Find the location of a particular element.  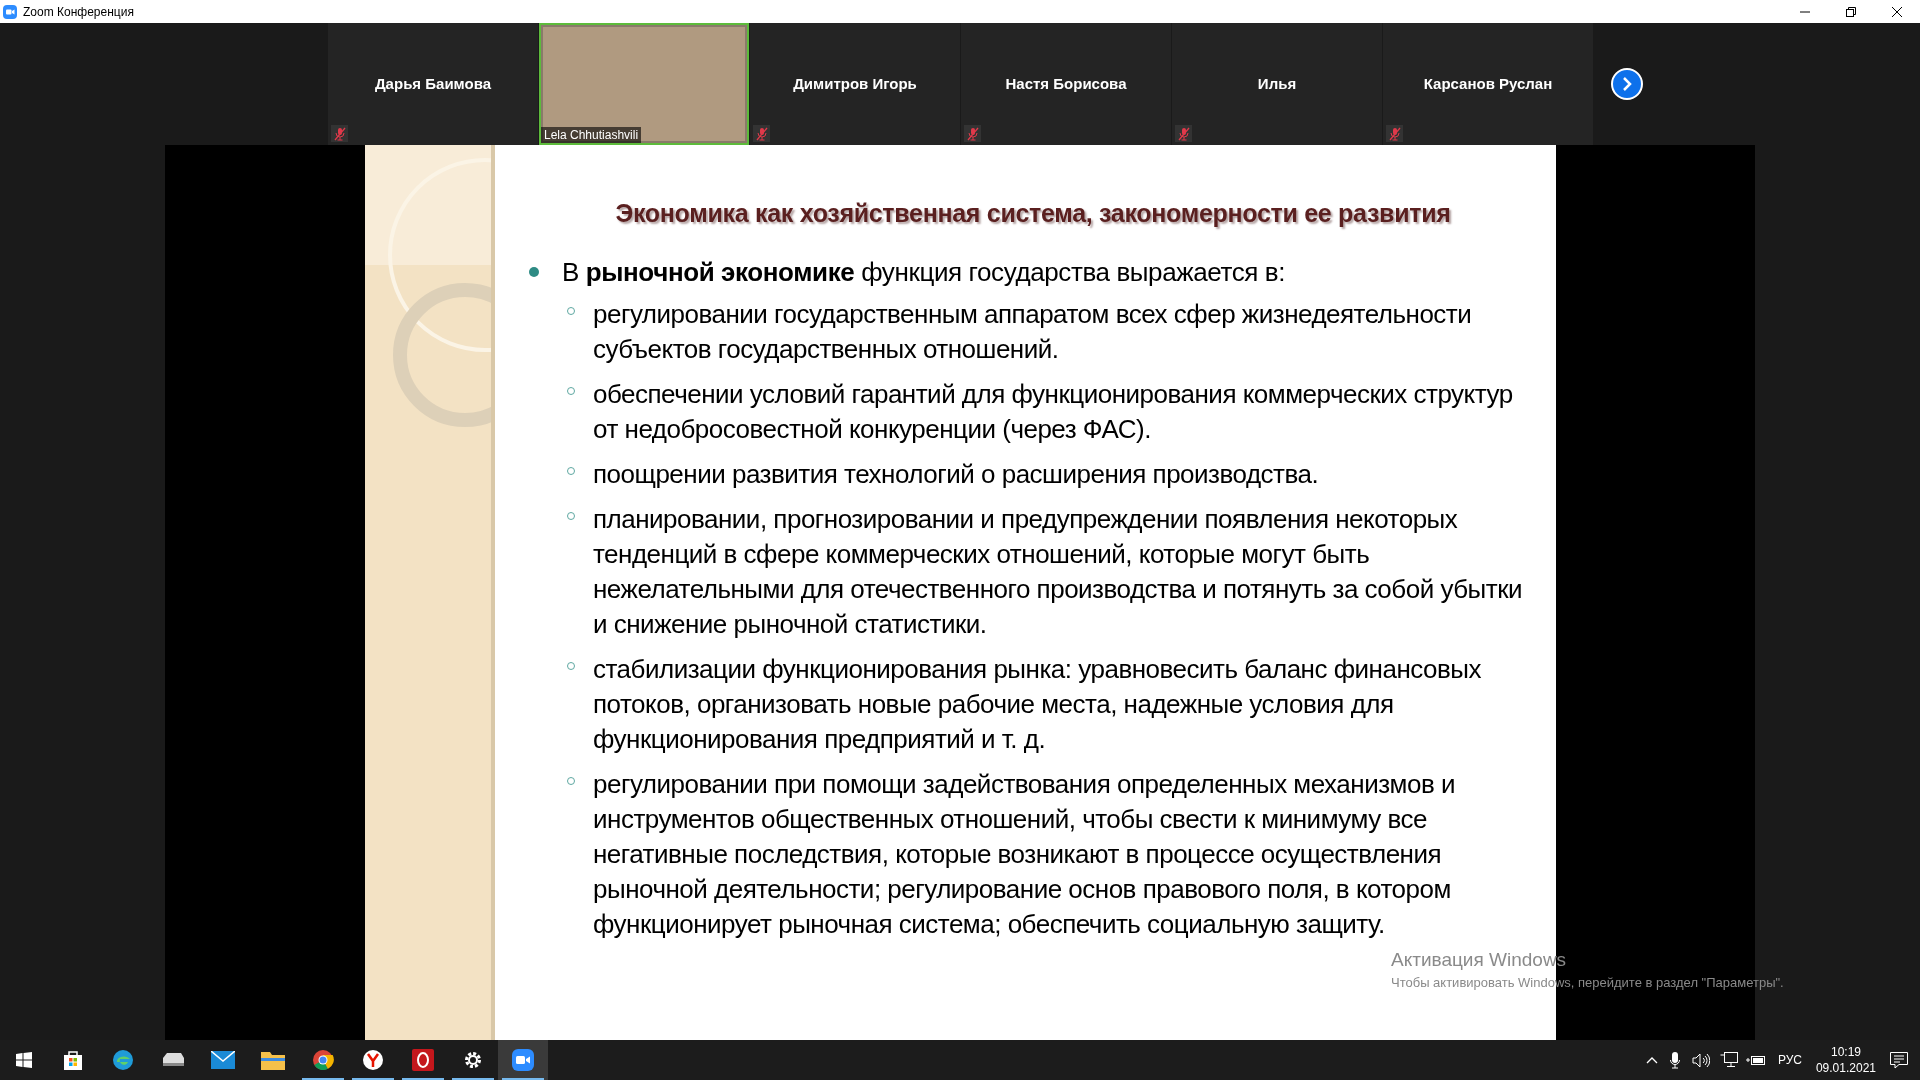

zoom-logo-icon is located at coordinates (10, 11).